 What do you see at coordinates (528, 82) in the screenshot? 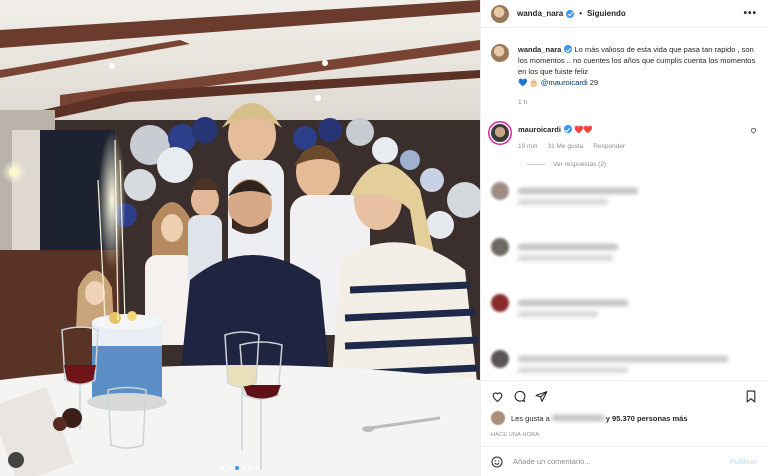
I see `caption-emoji: 💙 🎂` at bounding box center [528, 82].